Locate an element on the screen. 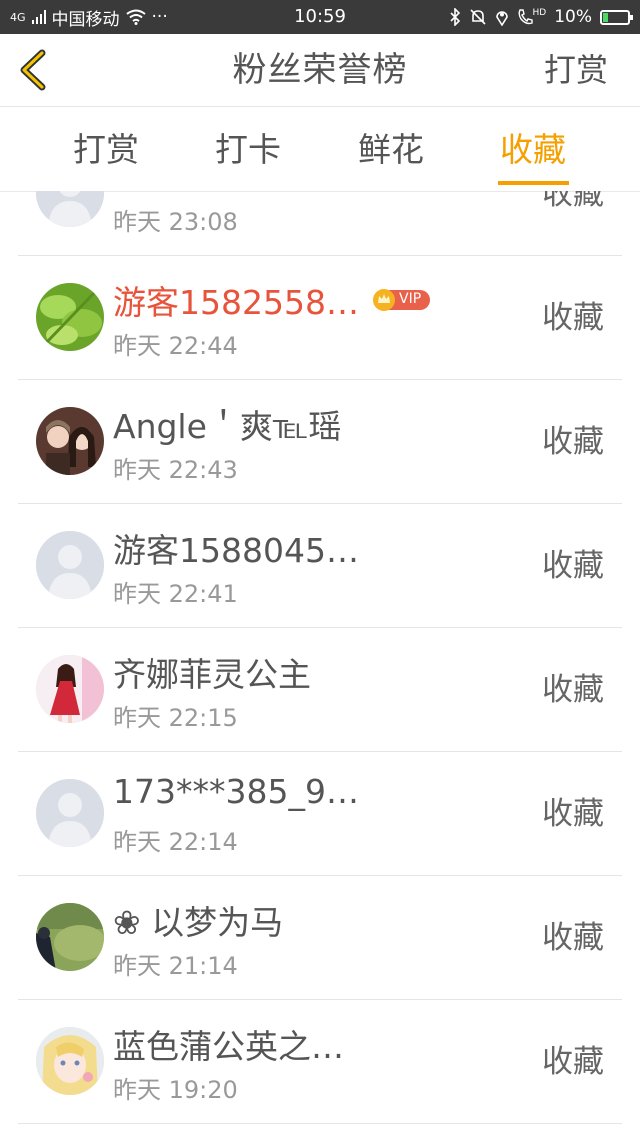 The image size is (640, 1138). list-item: Angle＇爽℡瑶 昨天 22:43 收藏 is located at coordinates (320, 442).